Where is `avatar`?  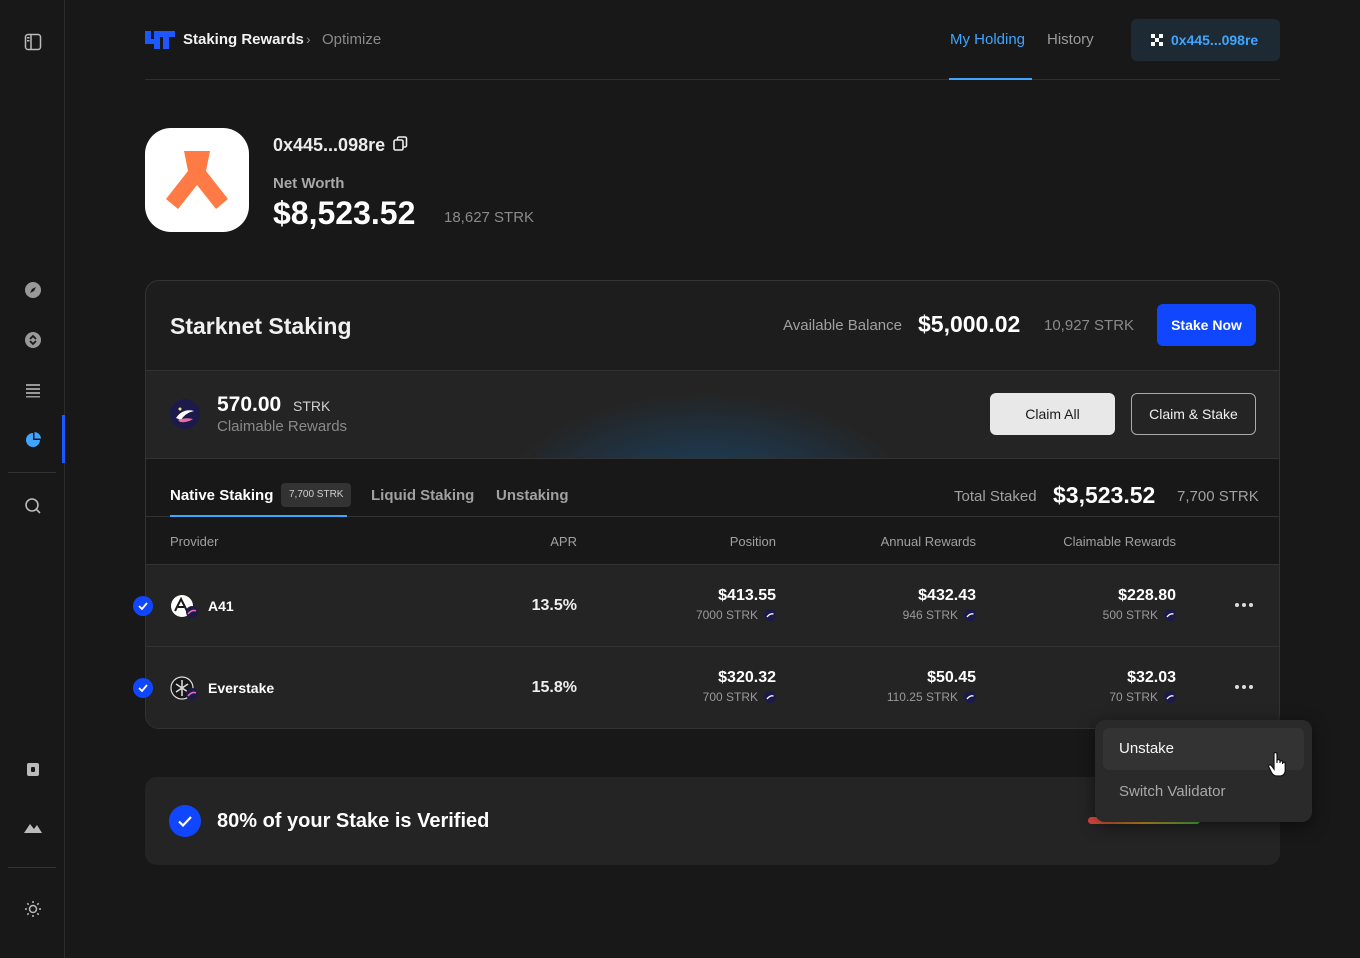
avatar is located at coordinates (197, 180).